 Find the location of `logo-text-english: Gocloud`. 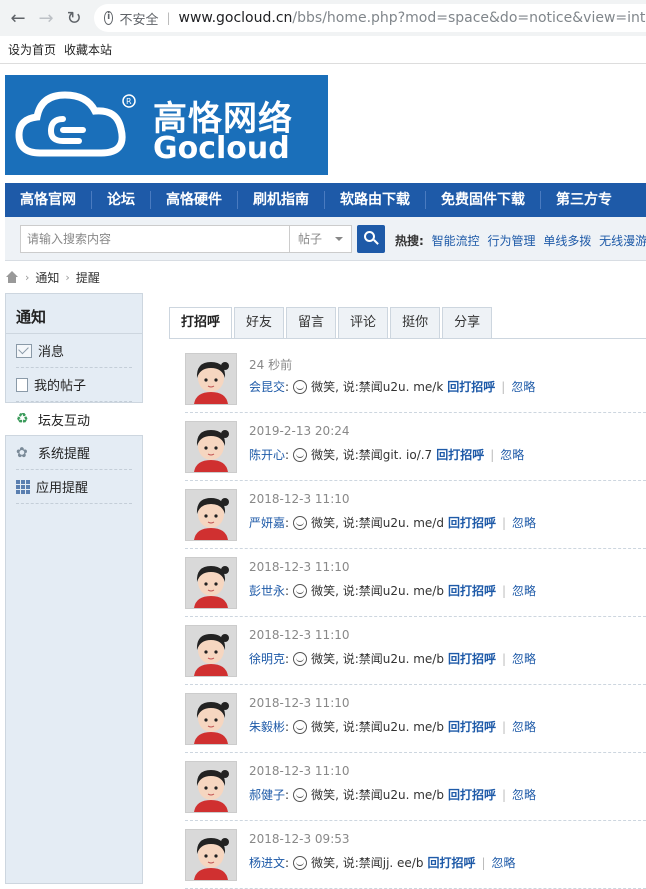

logo-text-english: Gocloud is located at coordinates (221, 148).